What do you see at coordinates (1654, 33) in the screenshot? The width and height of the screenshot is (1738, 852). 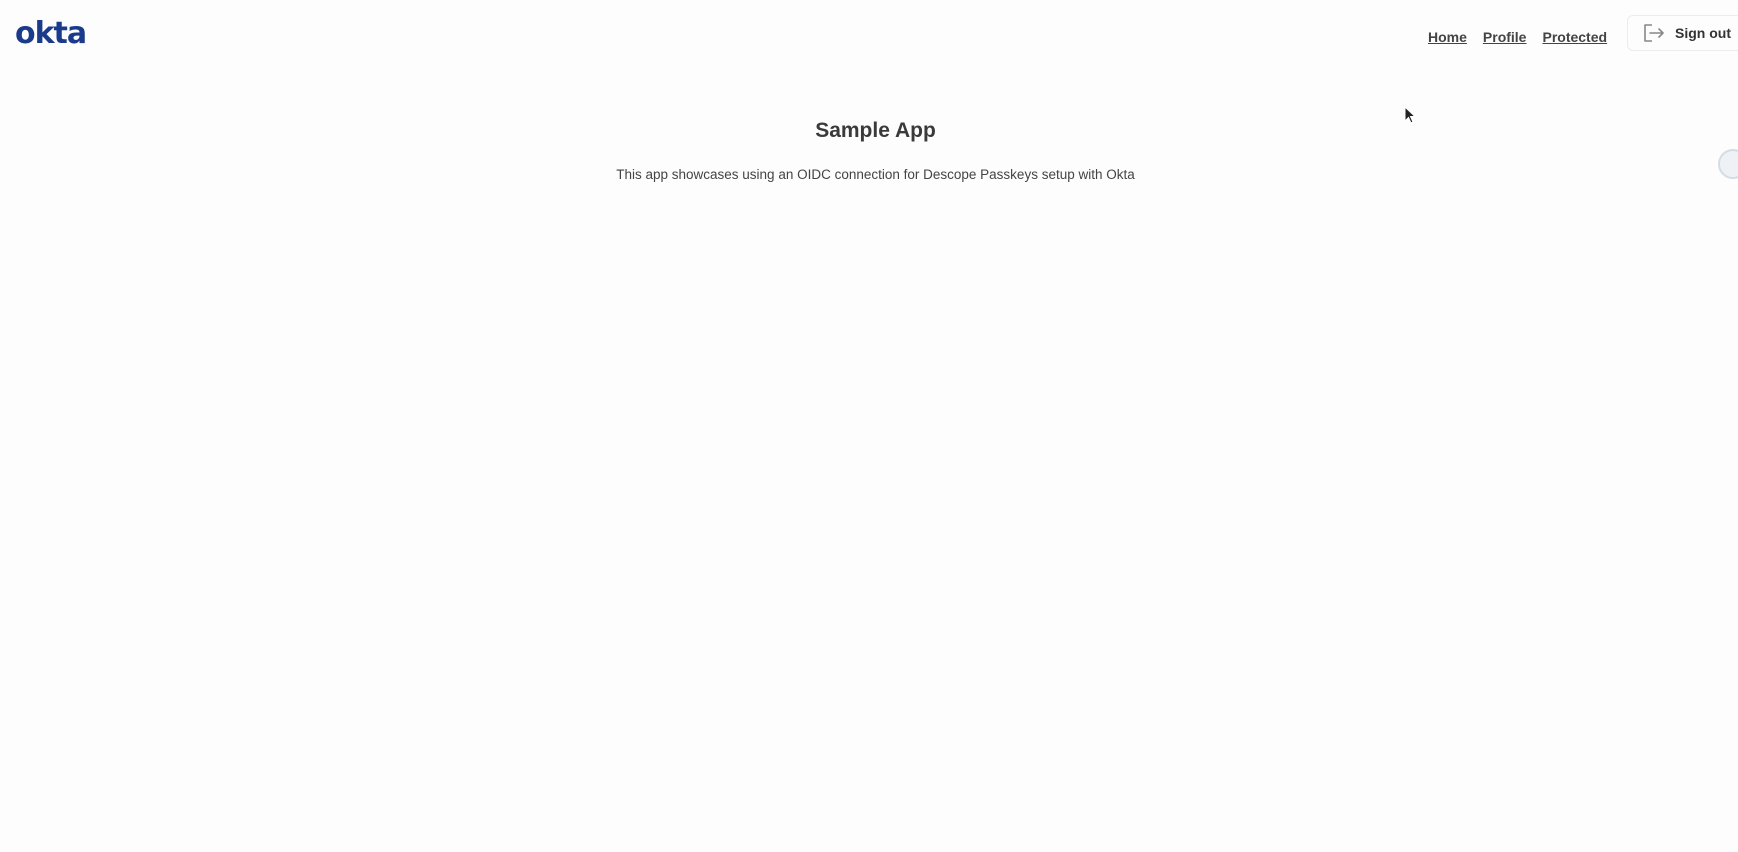 I see `sign-out-icon` at bounding box center [1654, 33].